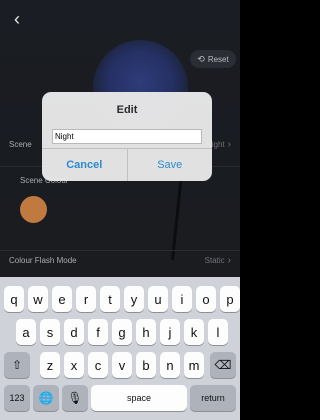 This screenshot has width=320, height=420. Describe the element at coordinates (86, 299) in the screenshot. I see `key-r: r` at that location.